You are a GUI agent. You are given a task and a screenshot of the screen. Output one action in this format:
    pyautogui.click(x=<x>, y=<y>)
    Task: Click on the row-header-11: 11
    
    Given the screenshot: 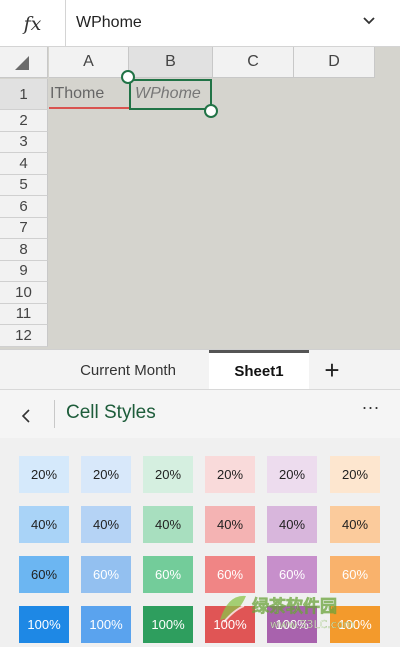 What is the action you would take?
    pyautogui.click(x=24, y=314)
    